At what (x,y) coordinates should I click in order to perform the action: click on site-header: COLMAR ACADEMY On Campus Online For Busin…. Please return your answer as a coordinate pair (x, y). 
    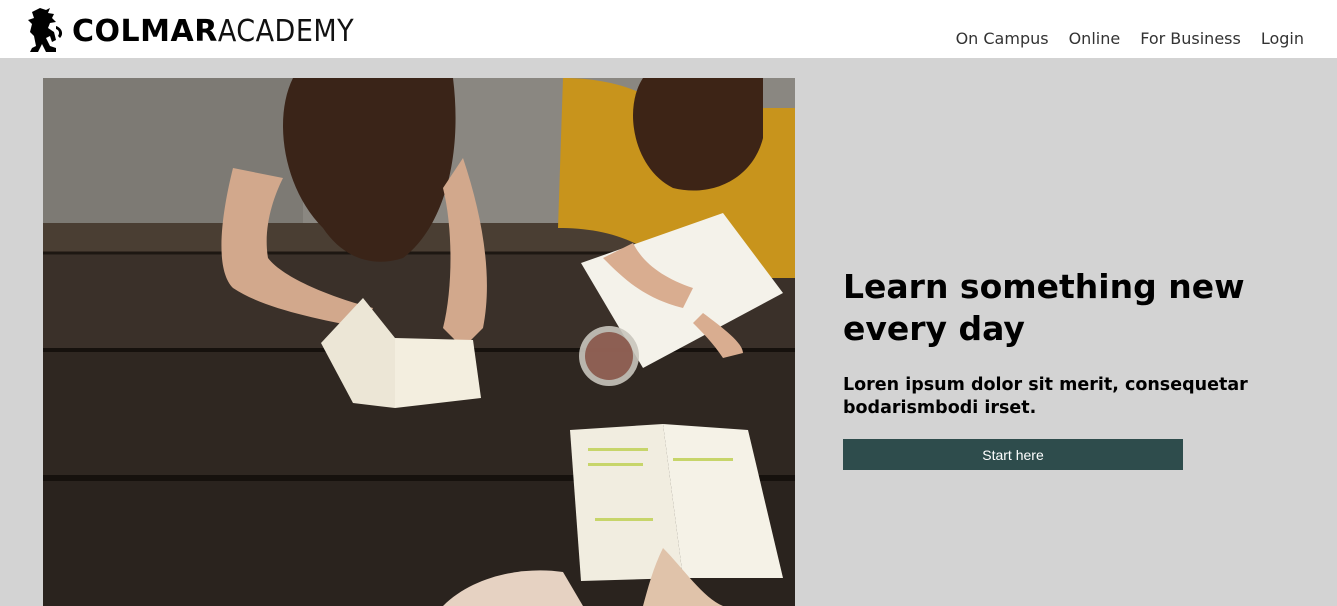
    Looking at the image, I should click on (668, 29).